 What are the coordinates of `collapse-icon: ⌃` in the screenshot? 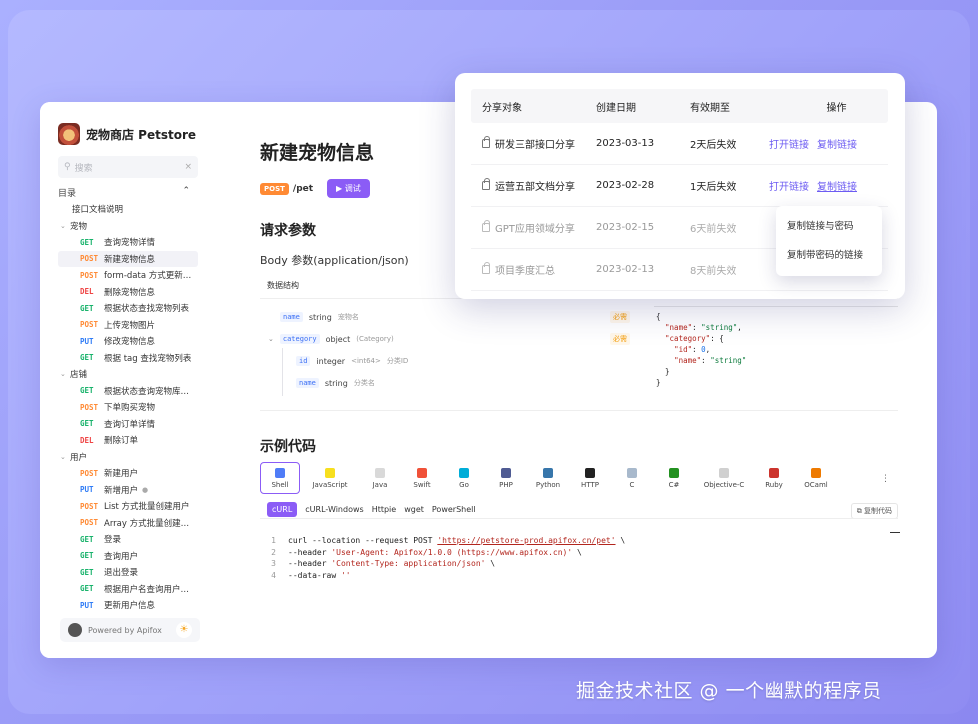 It's located at (186, 192).